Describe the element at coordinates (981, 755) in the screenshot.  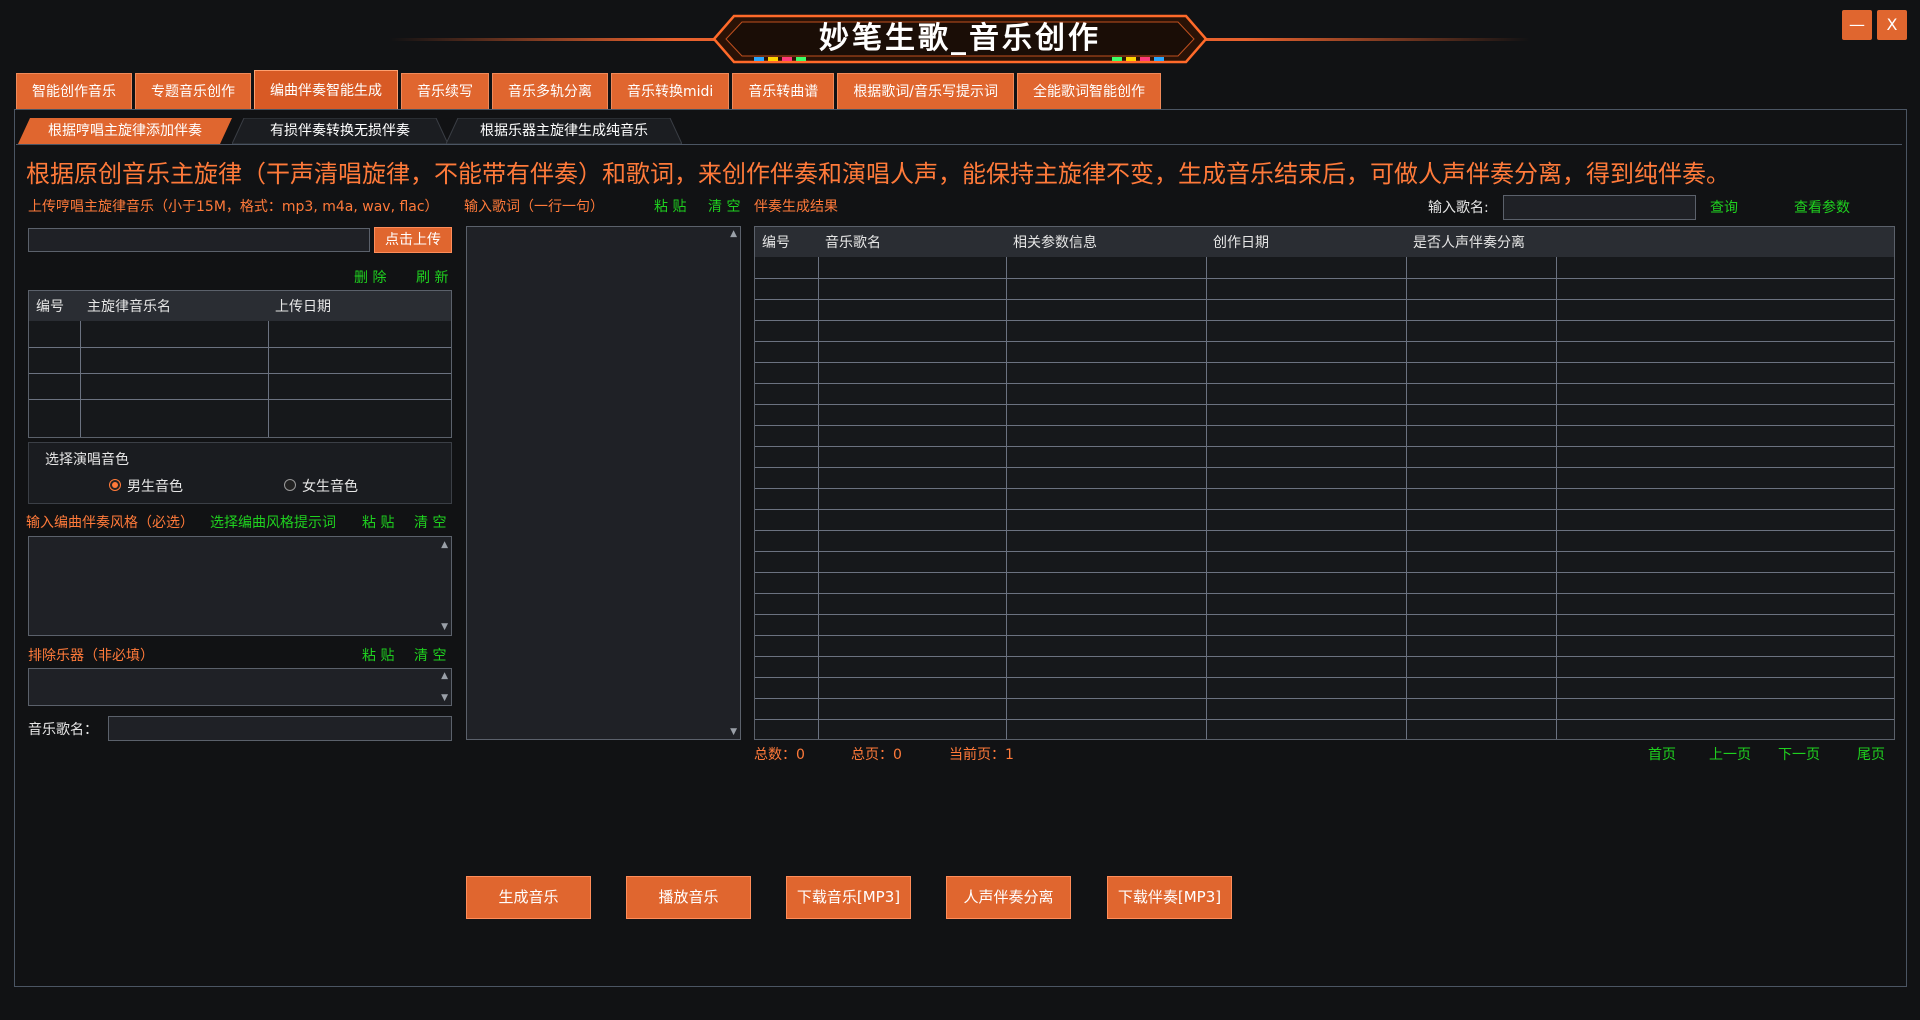
I see `current-page: 当前页：1` at that location.